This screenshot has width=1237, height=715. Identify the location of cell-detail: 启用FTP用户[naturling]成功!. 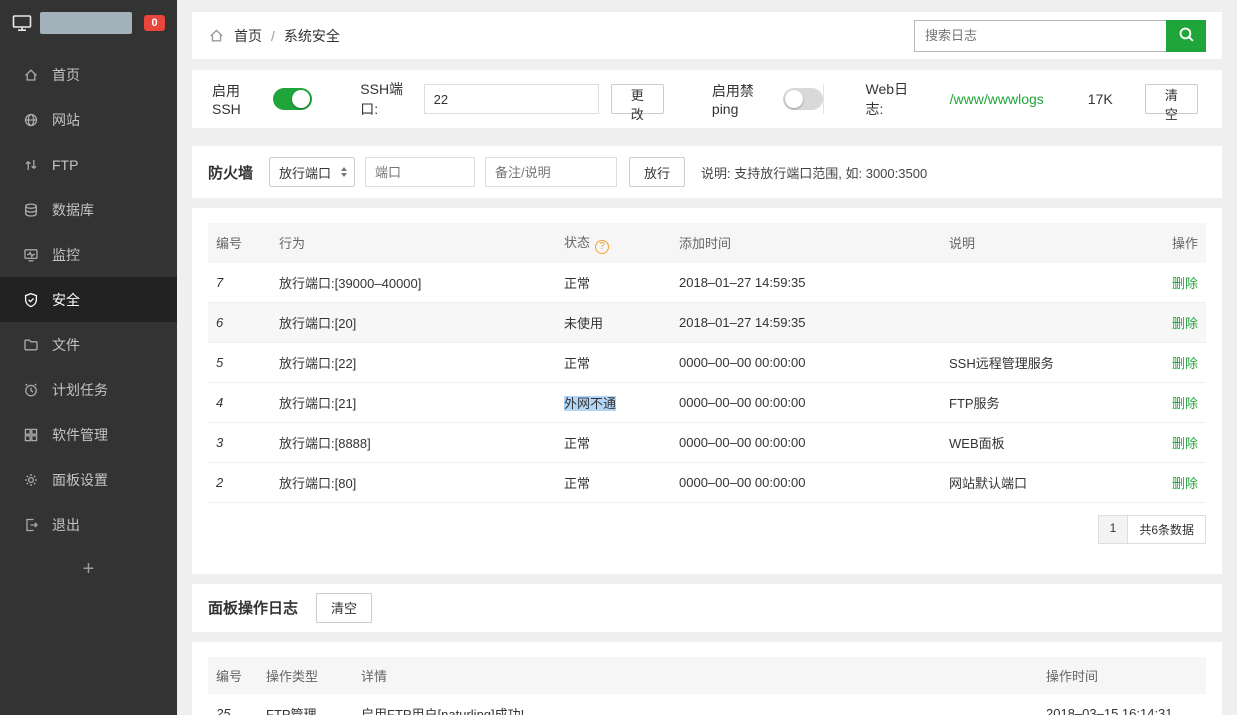
(695, 704).